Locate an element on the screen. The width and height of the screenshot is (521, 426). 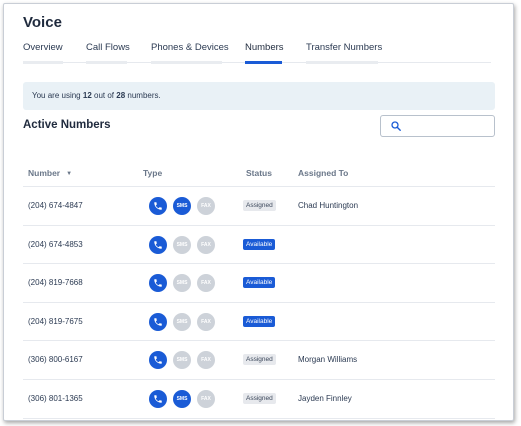
usage-middle: out of is located at coordinates (104, 95).